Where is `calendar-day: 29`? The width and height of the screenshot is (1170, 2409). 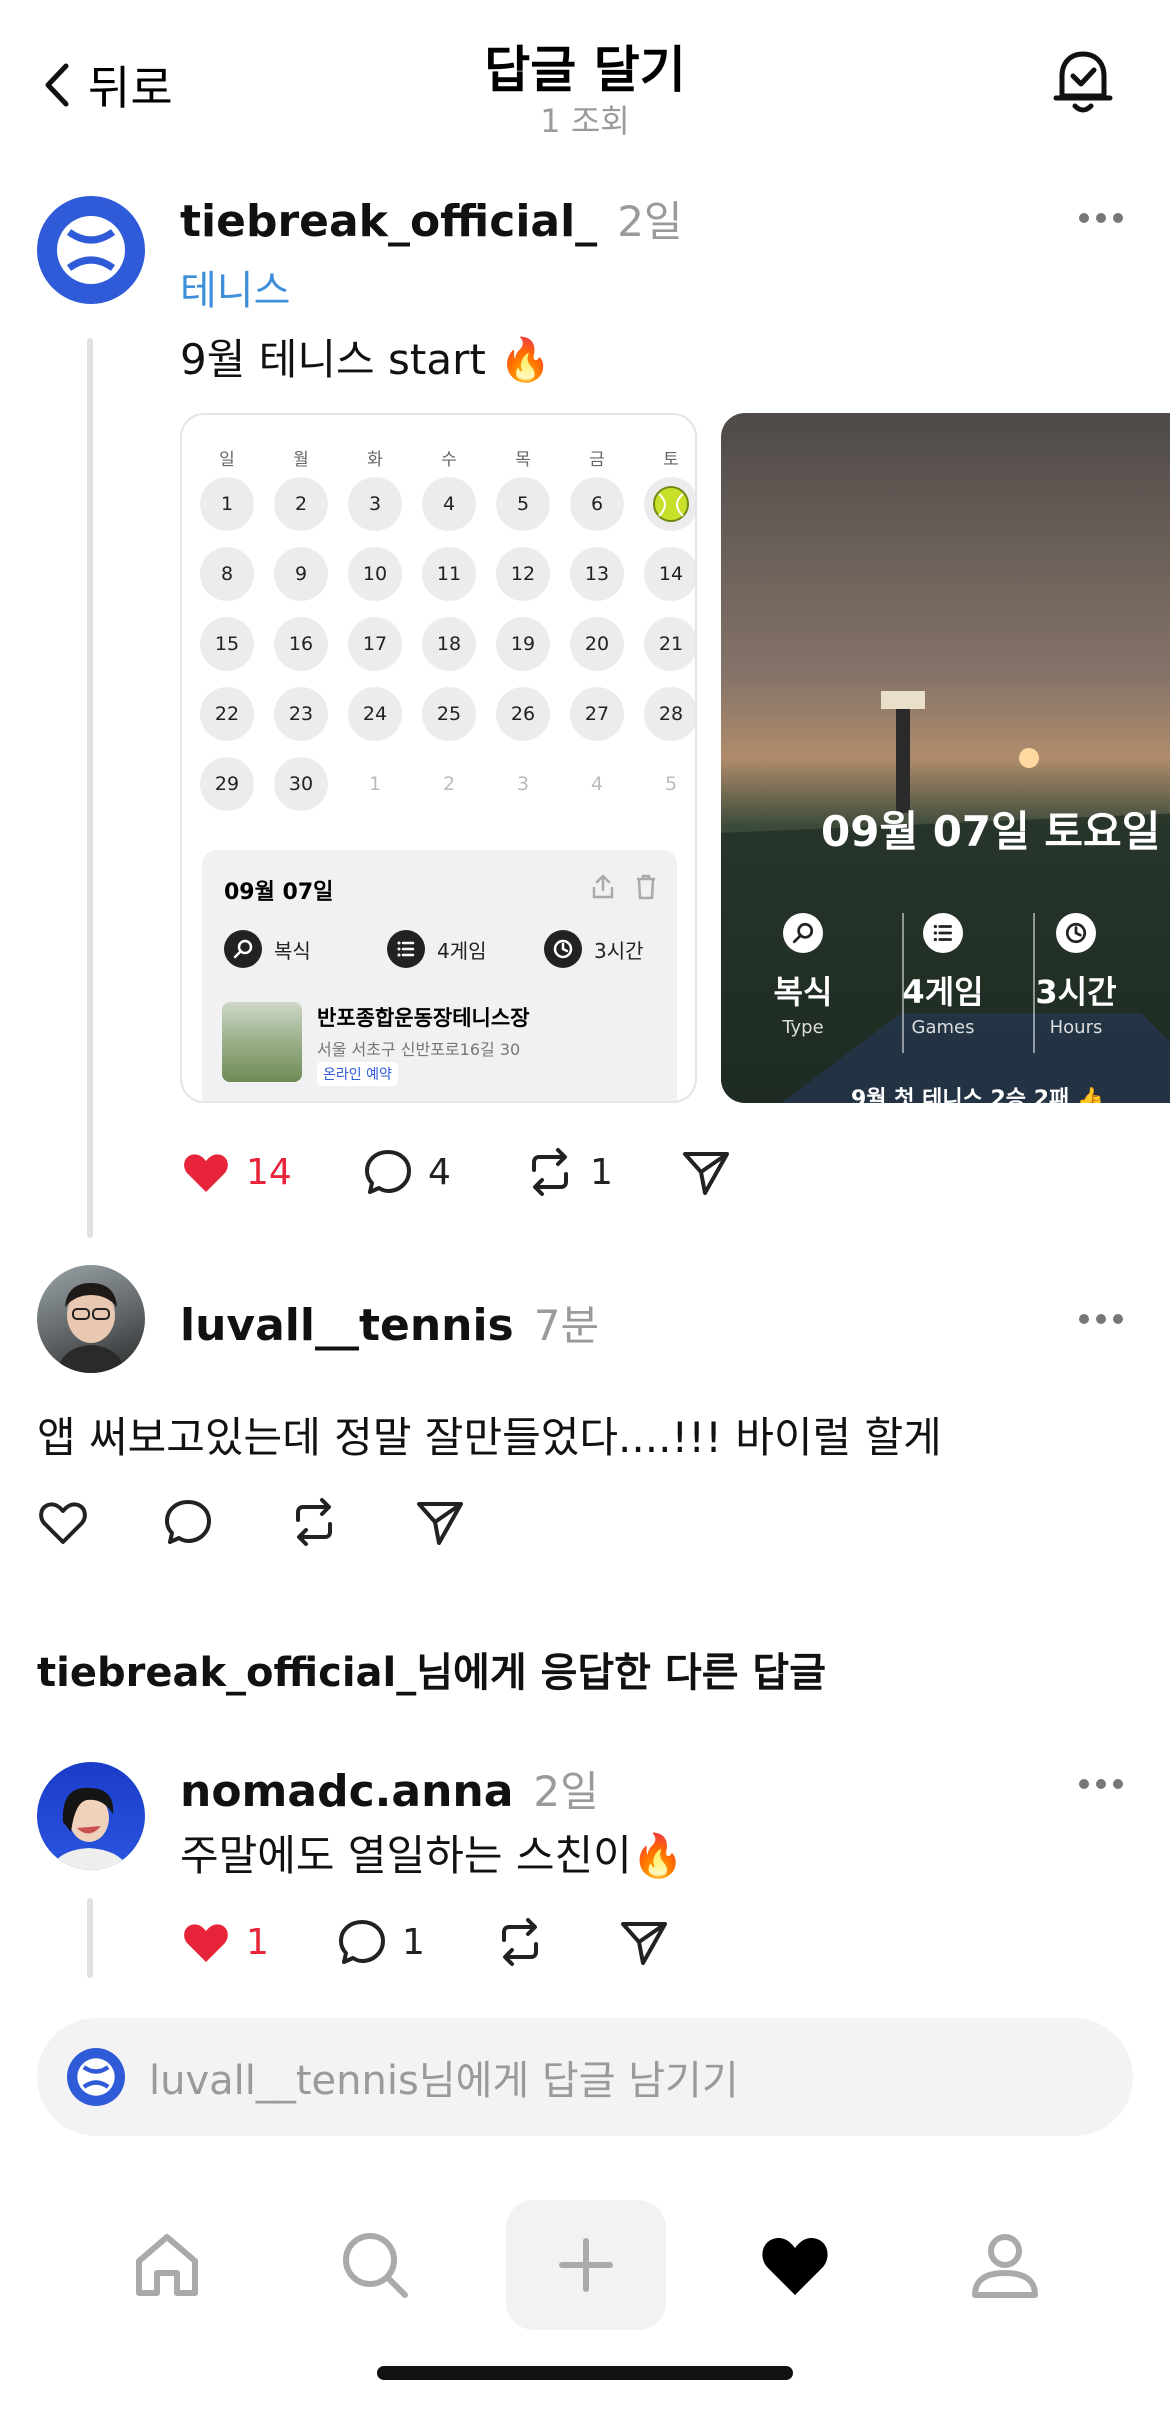 calendar-day: 29 is located at coordinates (227, 784).